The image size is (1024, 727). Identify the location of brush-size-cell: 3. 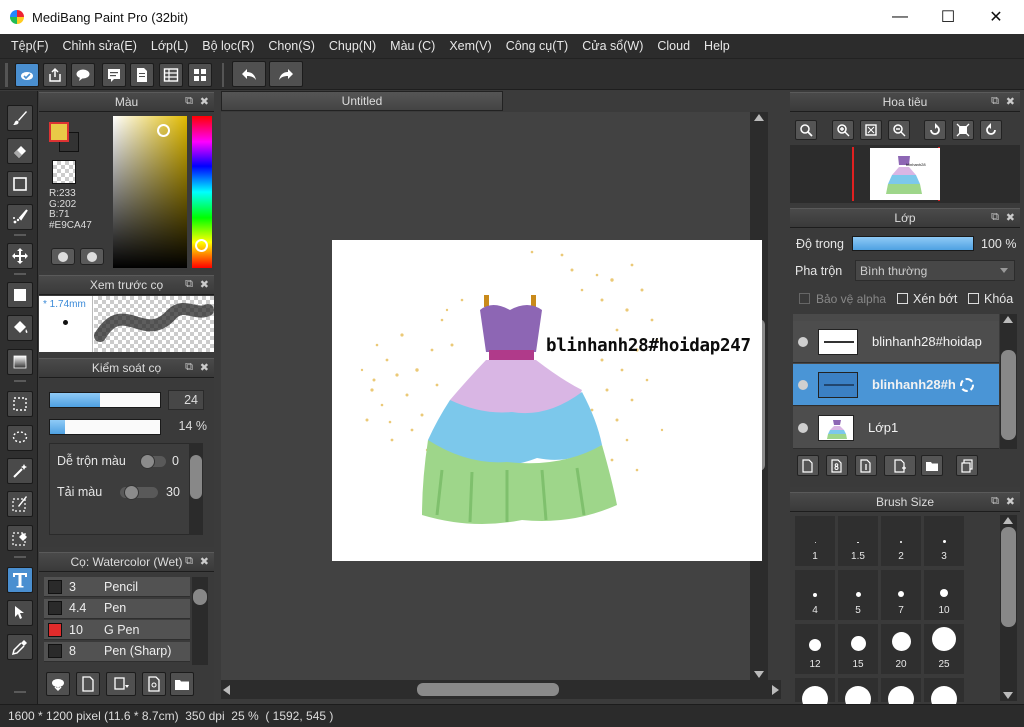
(944, 541).